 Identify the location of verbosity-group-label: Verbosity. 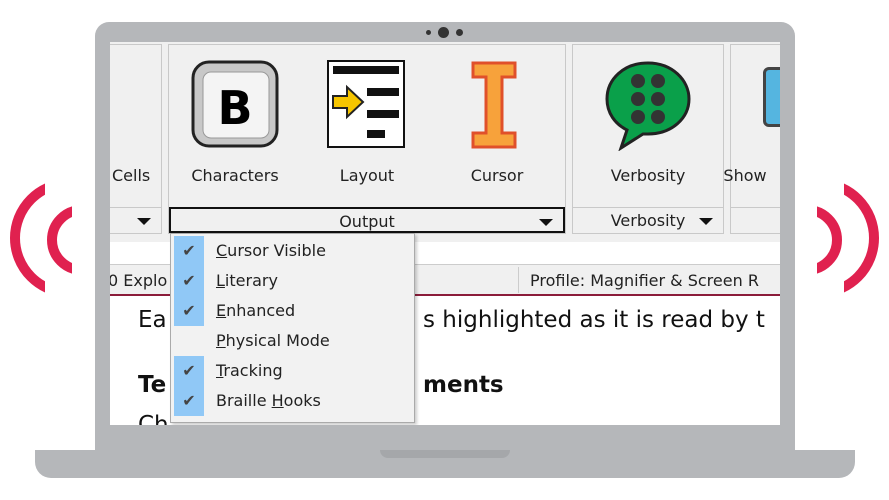
(648, 220).